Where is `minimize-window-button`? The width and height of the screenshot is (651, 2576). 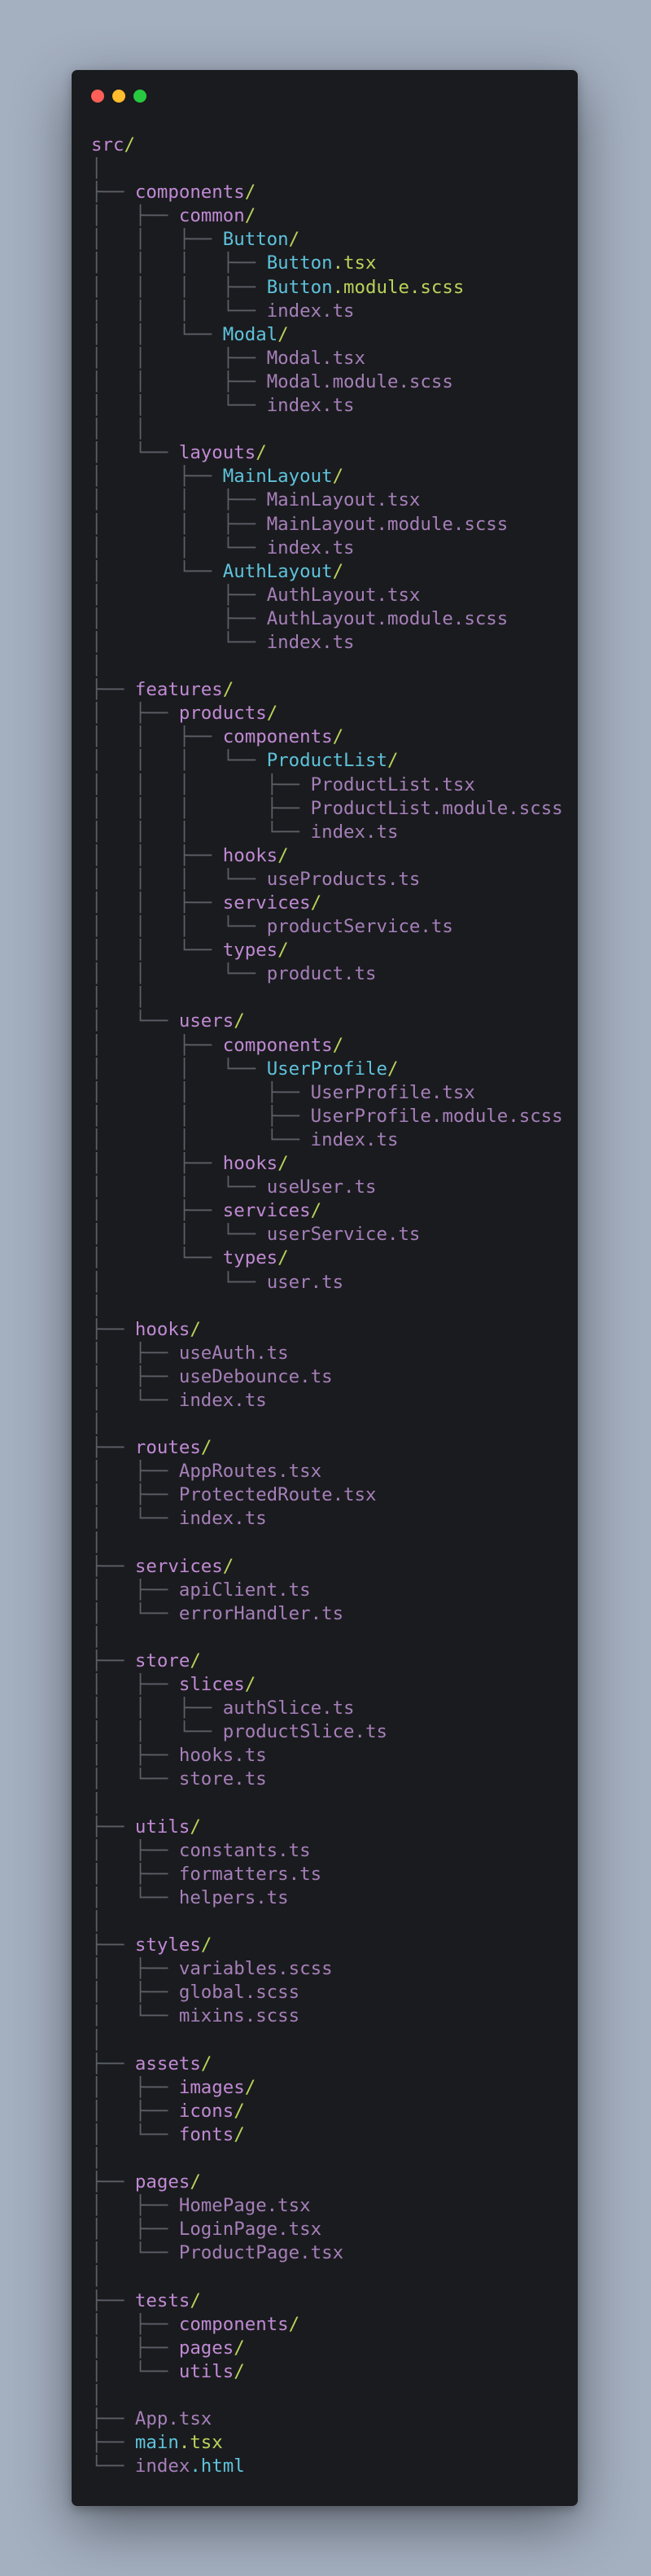
minimize-window-button is located at coordinates (118, 96).